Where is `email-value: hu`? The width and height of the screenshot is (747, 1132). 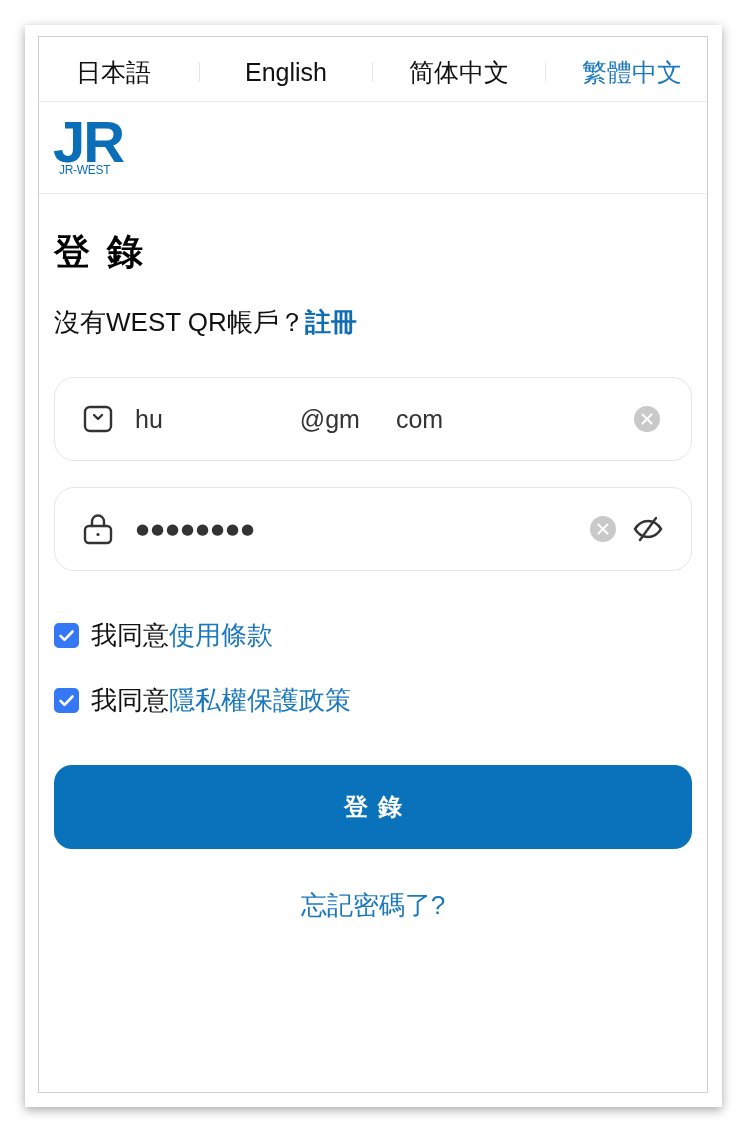
email-value: hu is located at coordinates (149, 419).